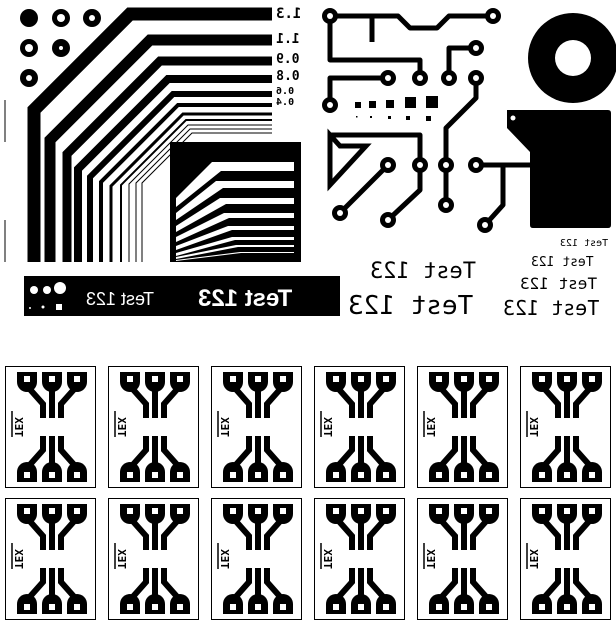 The height and width of the screenshot is (628, 616). I want to click on trace-width-label: 1.3, so click(288, 14).